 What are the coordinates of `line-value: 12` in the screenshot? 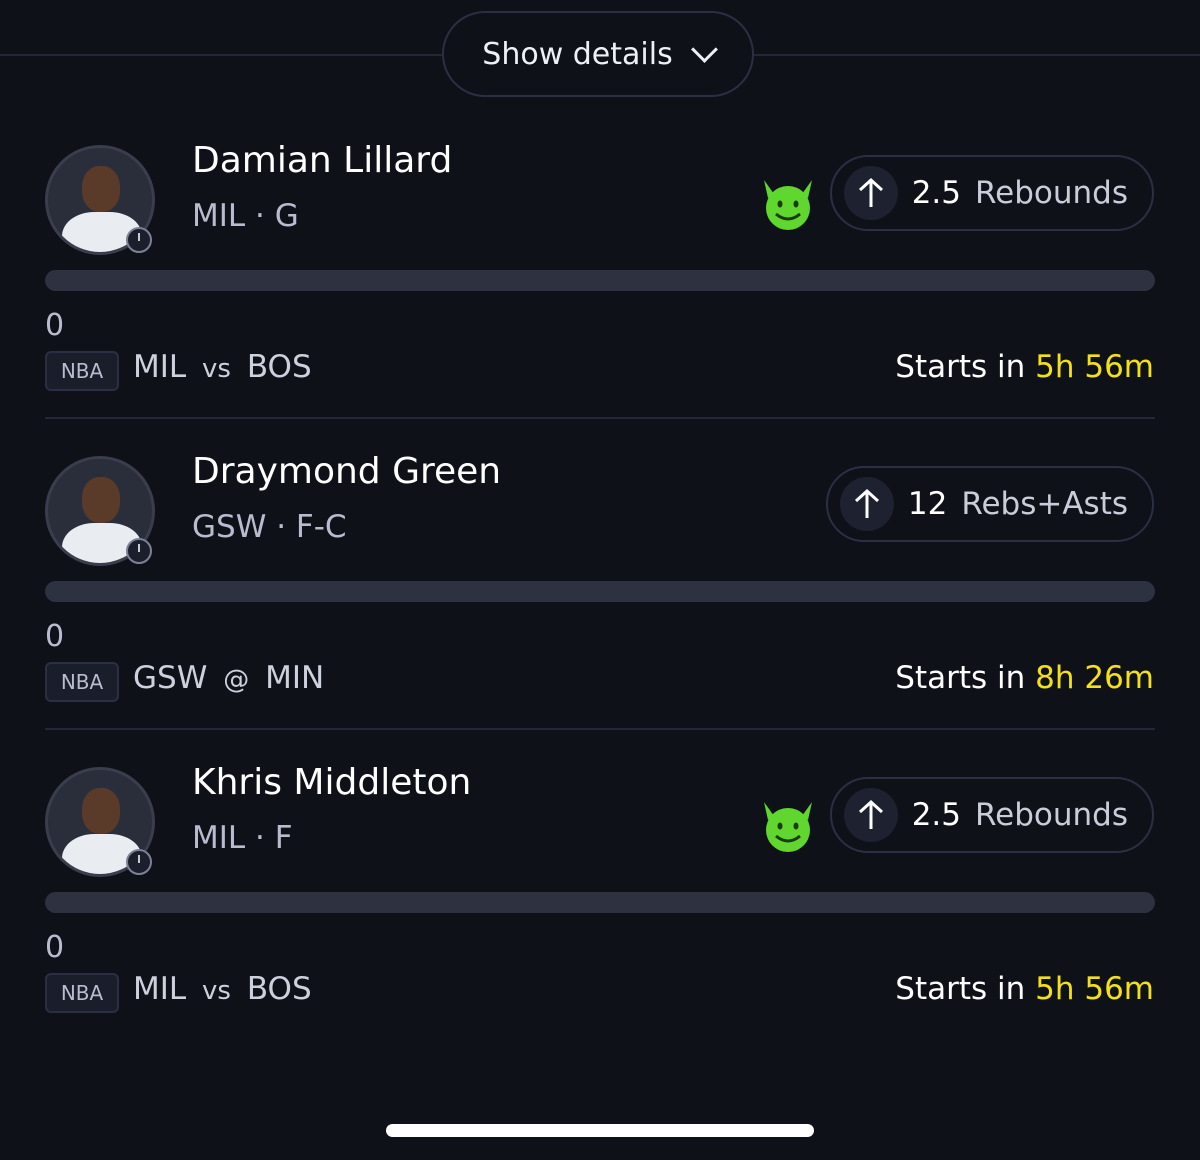 It's located at (927, 504).